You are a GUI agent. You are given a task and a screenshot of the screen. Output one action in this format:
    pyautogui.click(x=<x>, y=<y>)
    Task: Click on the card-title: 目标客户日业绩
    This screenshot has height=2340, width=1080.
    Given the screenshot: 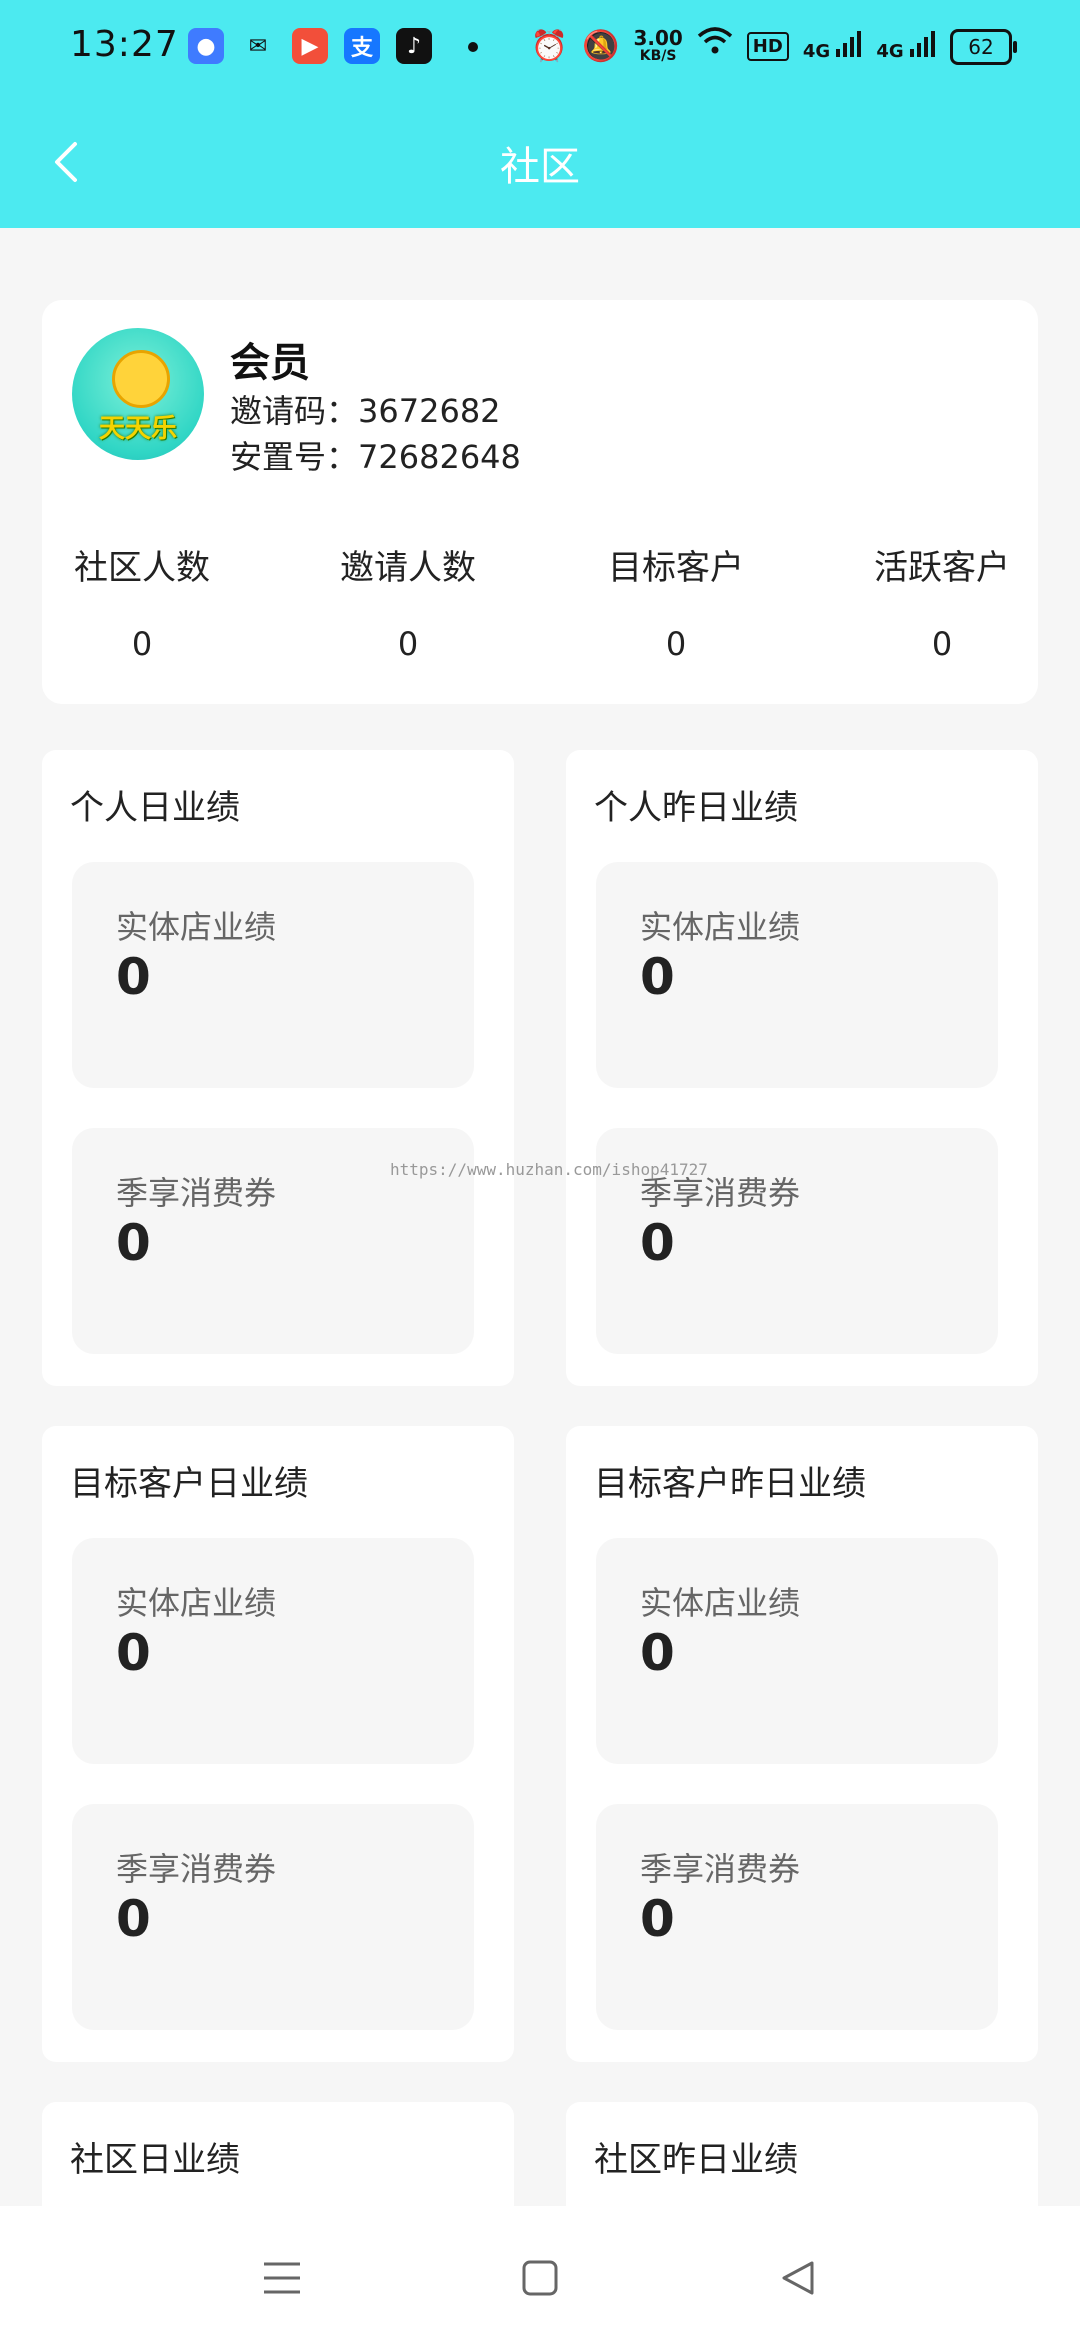 What is the action you would take?
    pyautogui.click(x=189, y=1484)
    